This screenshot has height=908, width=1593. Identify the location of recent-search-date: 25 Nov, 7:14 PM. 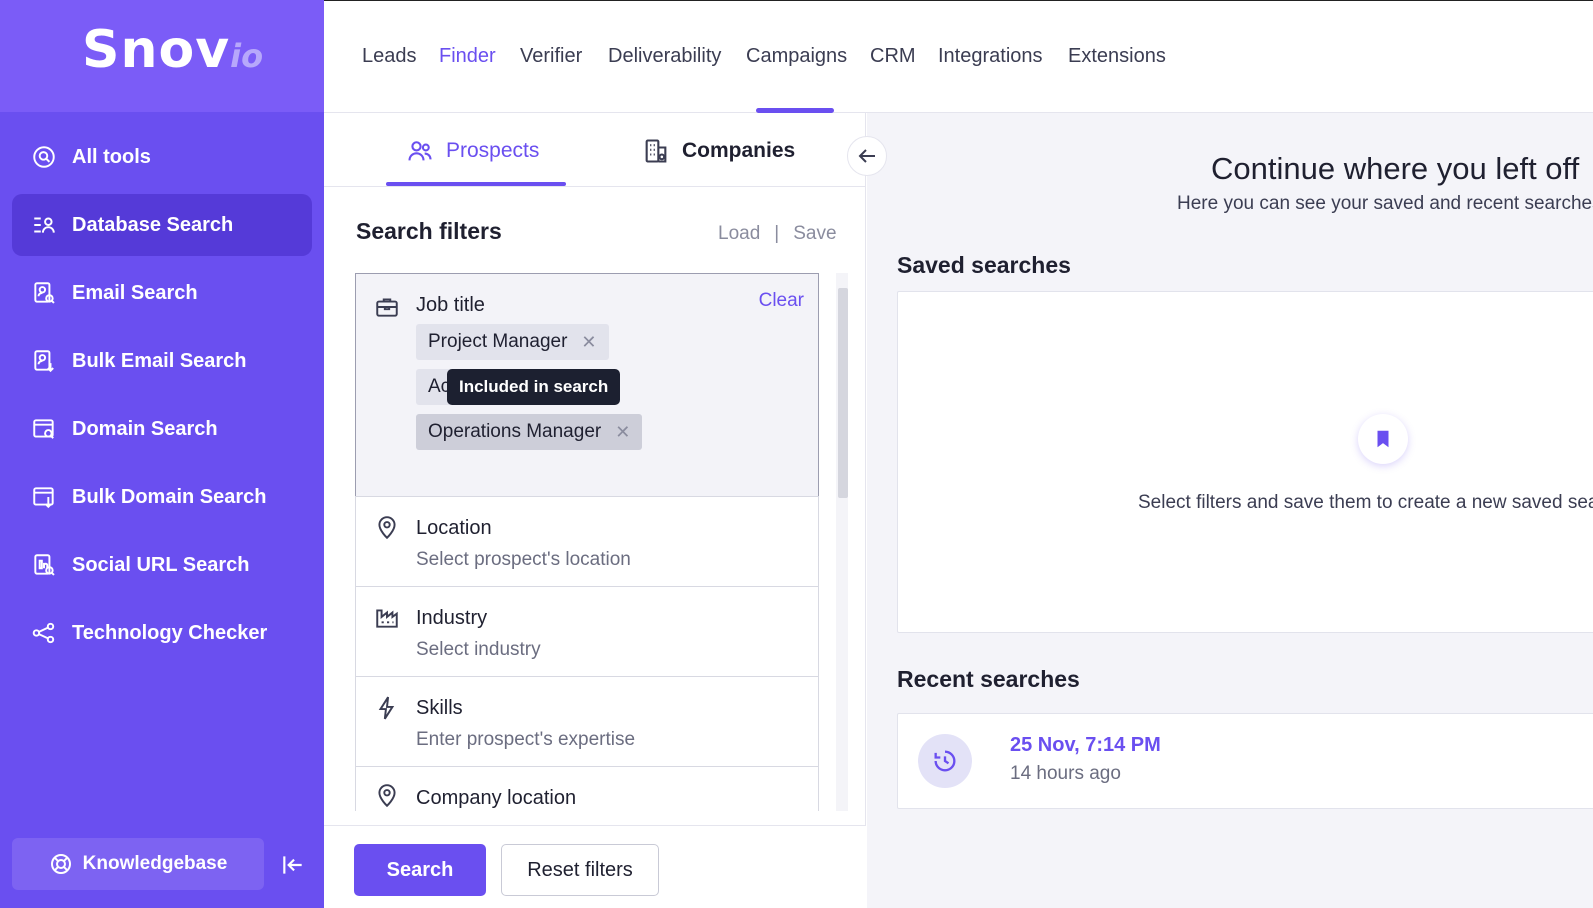
(1085, 745).